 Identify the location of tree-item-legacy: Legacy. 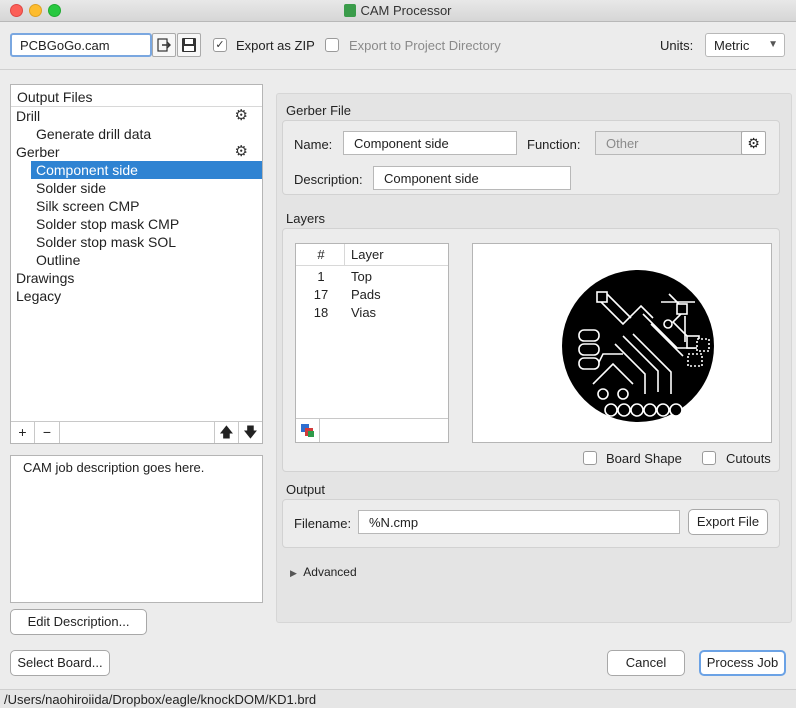
(136, 296).